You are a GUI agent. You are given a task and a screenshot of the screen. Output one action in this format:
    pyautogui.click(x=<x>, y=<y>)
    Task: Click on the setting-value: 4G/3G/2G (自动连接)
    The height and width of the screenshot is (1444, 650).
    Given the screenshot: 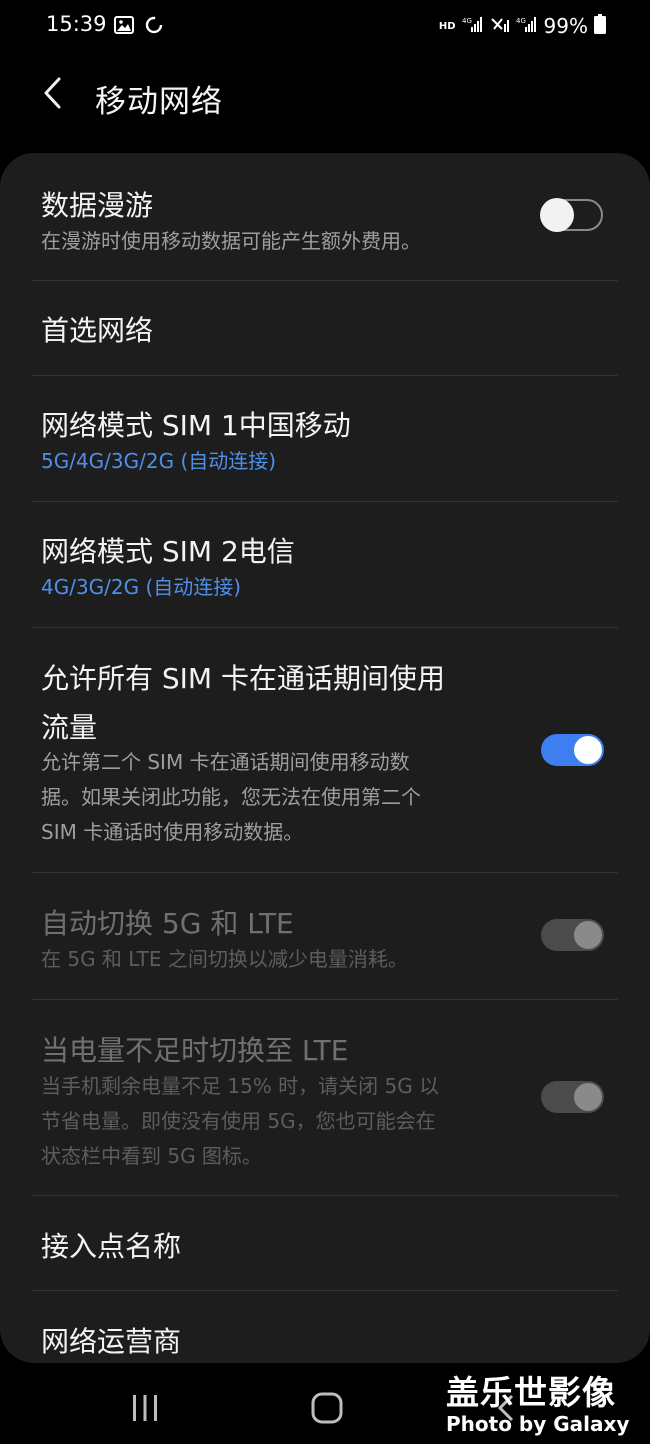 What is the action you would take?
    pyautogui.click(x=141, y=587)
    